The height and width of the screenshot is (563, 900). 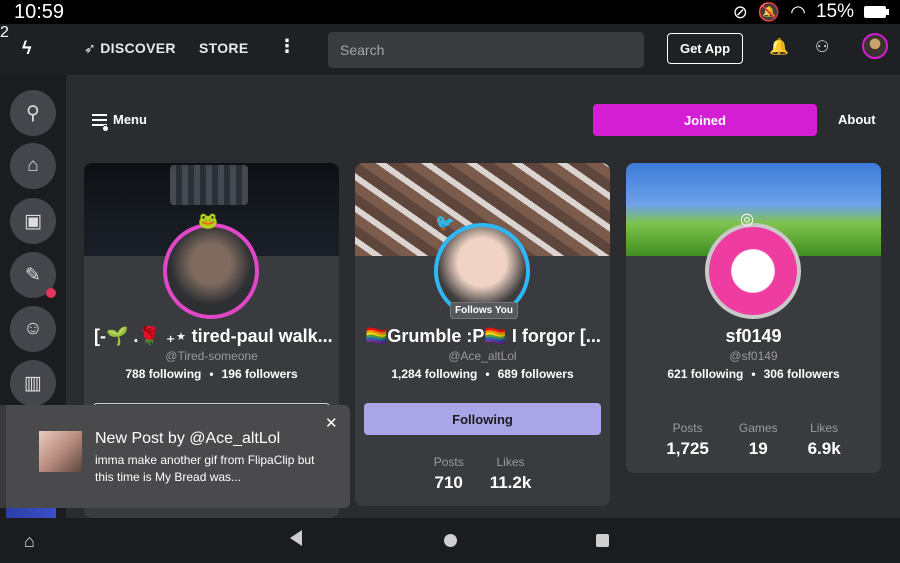 What do you see at coordinates (208, 221) in the screenshot?
I see `frog-badge-icon: 🐸` at bounding box center [208, 221].